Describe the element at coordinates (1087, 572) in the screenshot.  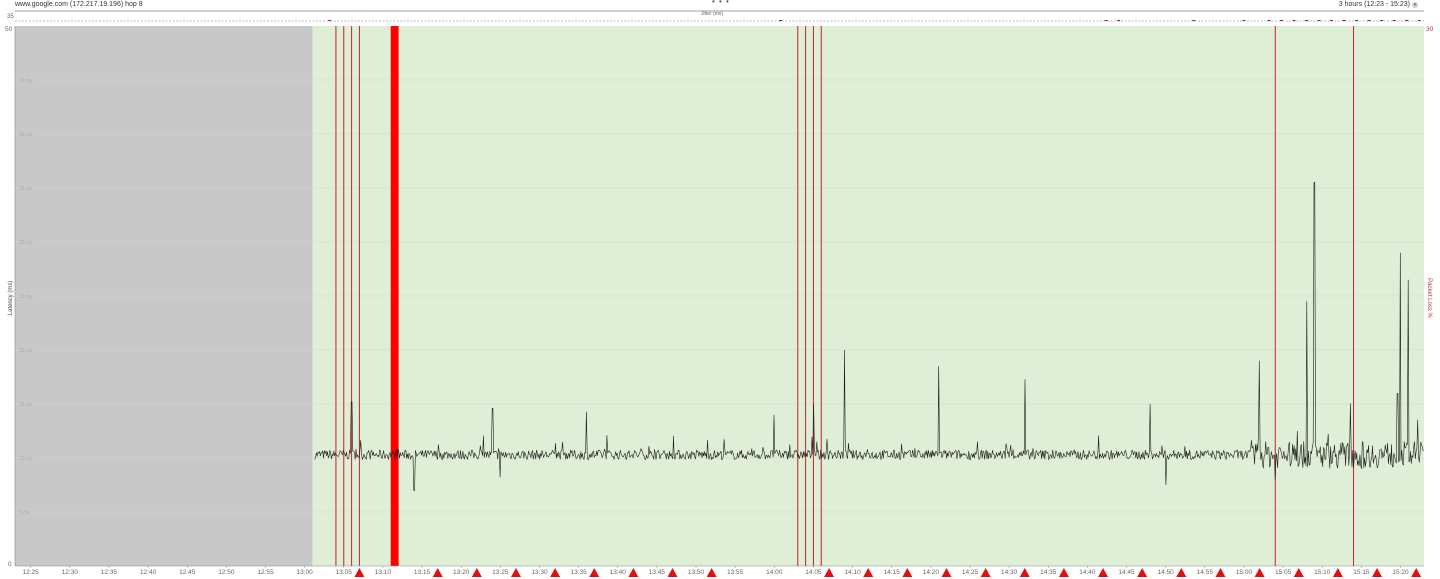
I see `x-tick-label: 14:40` at that location.